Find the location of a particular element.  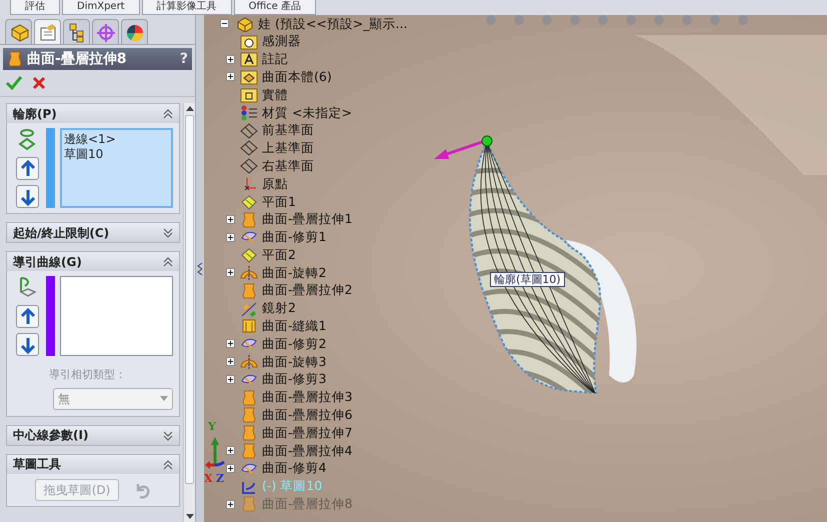

tree-item: 前基準面 is located at coordinates (288, 130).